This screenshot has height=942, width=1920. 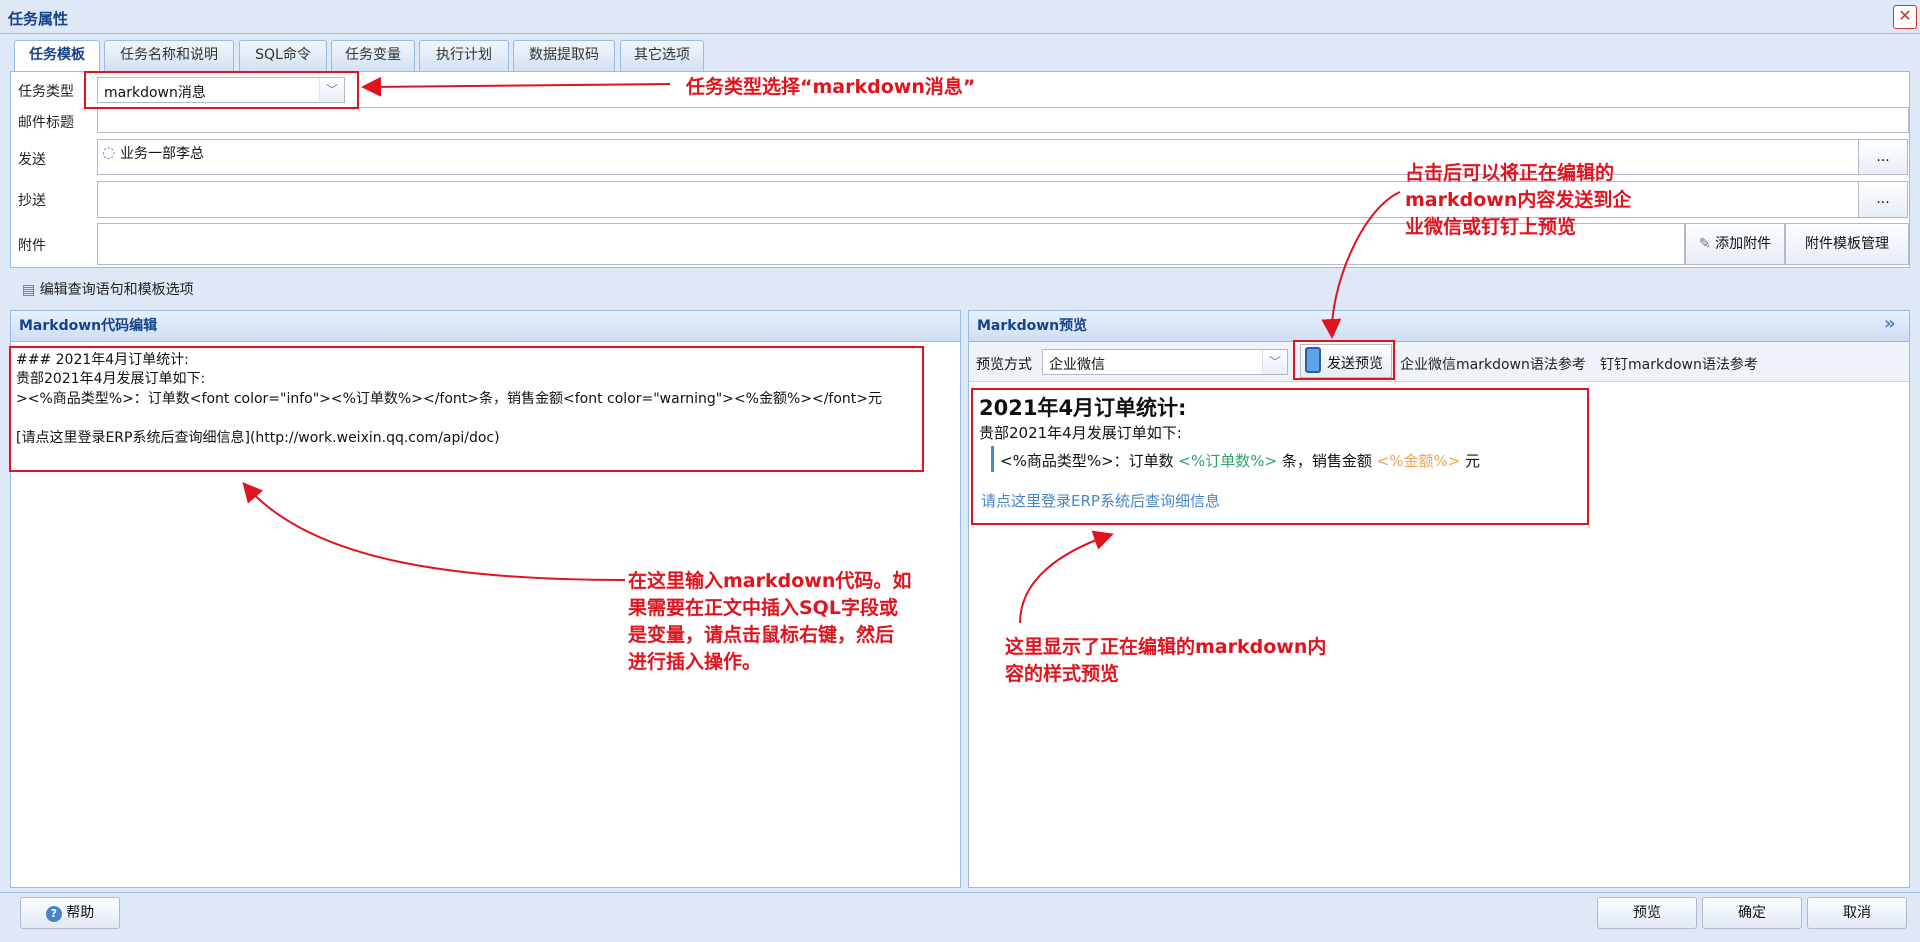 I want to click on preview-mode-value: 企业微信, so click(x=1077, y=365).